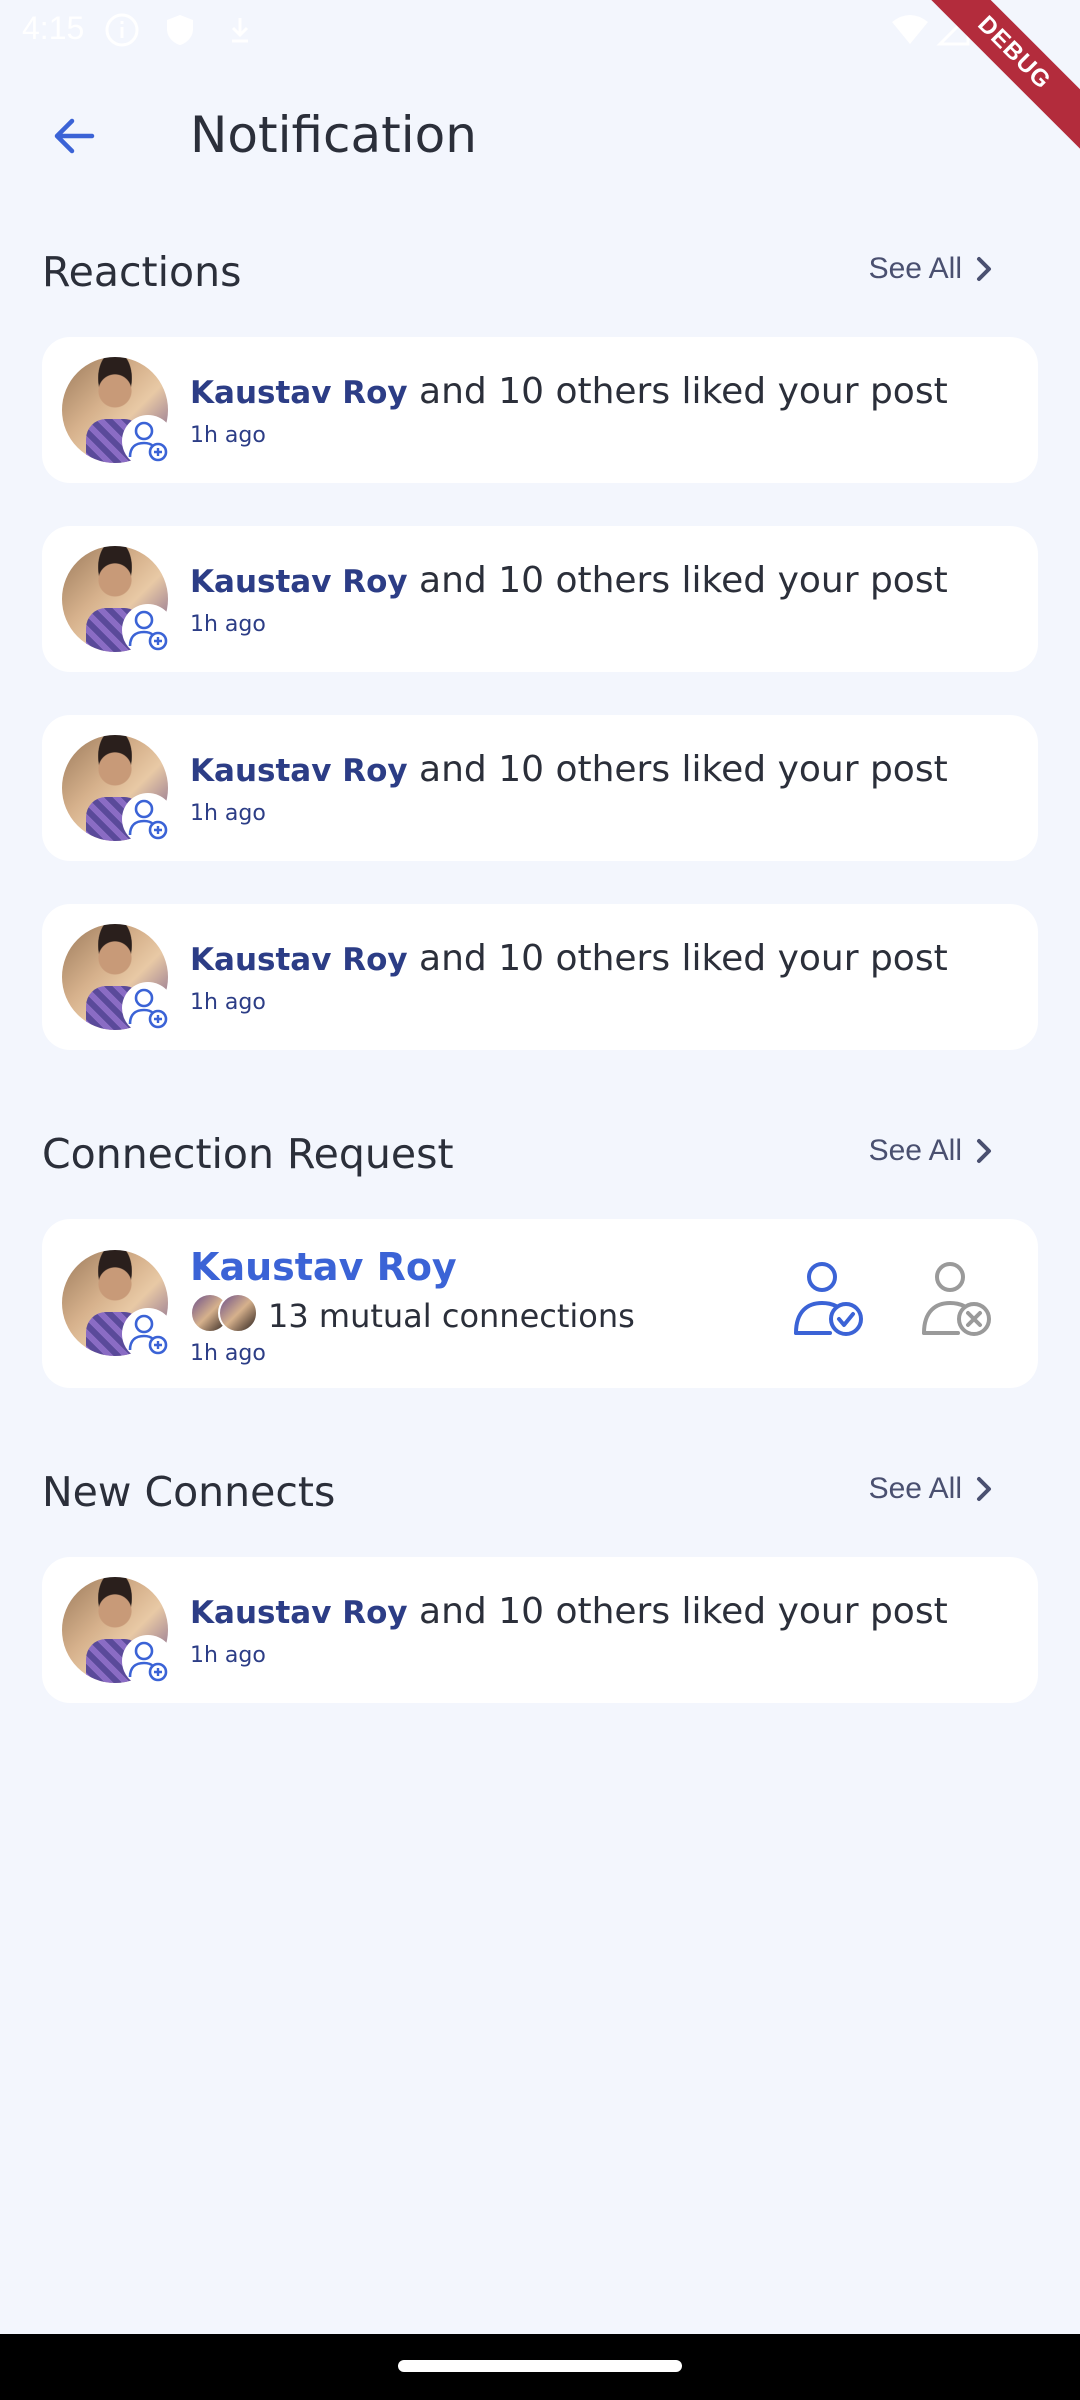 This screenshot has width=1080, height=2400. I want to click on reject-user-icon, so click(956, 1299).